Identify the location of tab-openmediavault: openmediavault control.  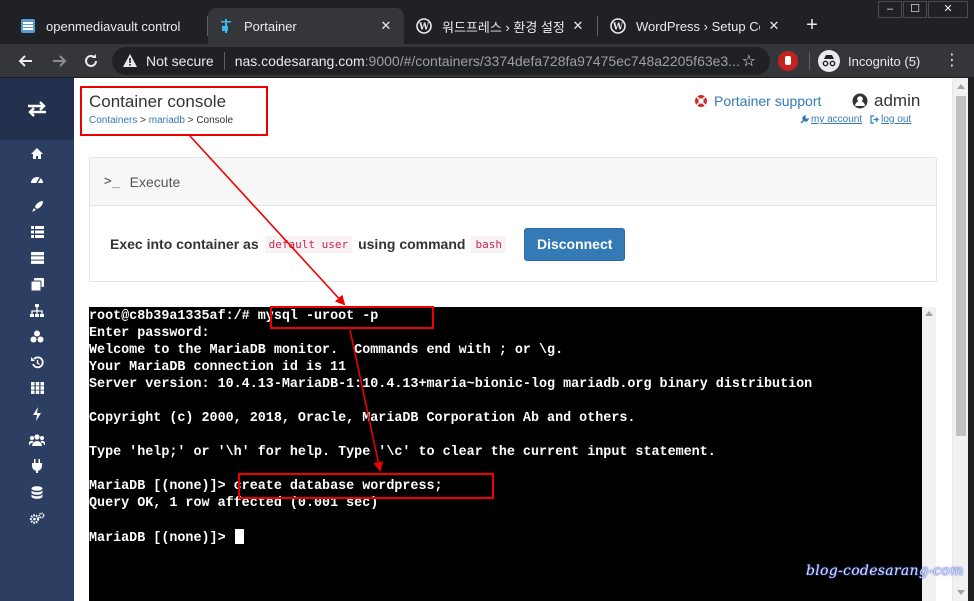
(108, 26).